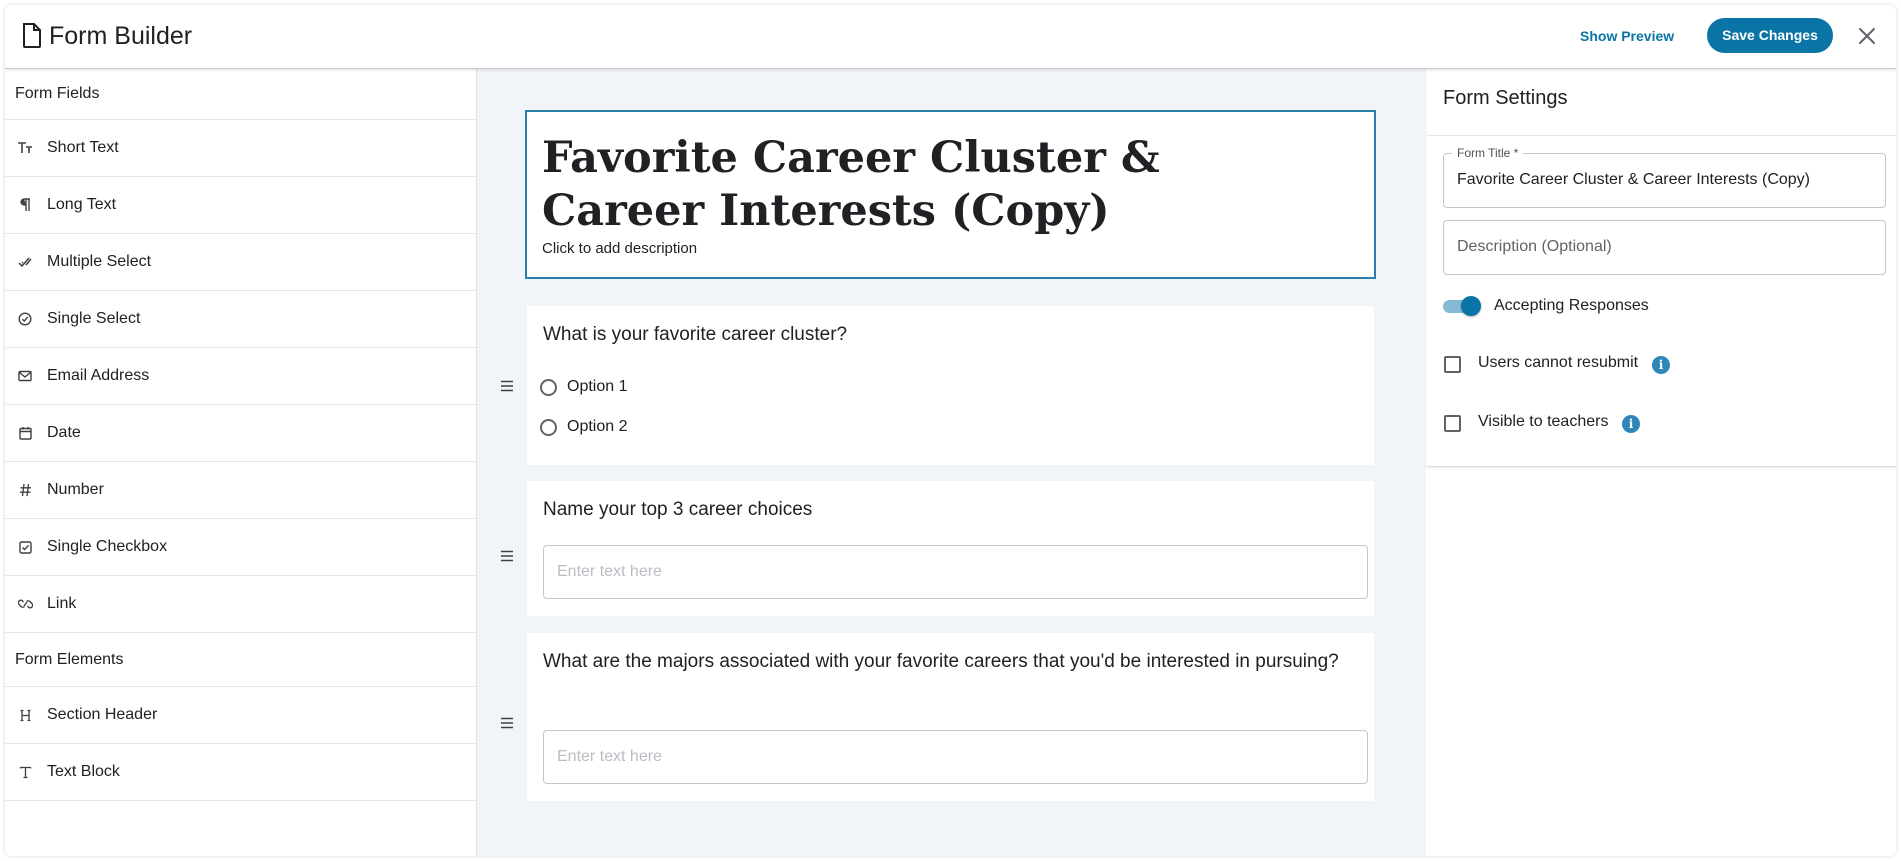 The image size is (1901, 861). Describe the element at coordinates (1534, 247) in the screenshot. I see `description-field-placeholder: Description (Optional)` at that location.